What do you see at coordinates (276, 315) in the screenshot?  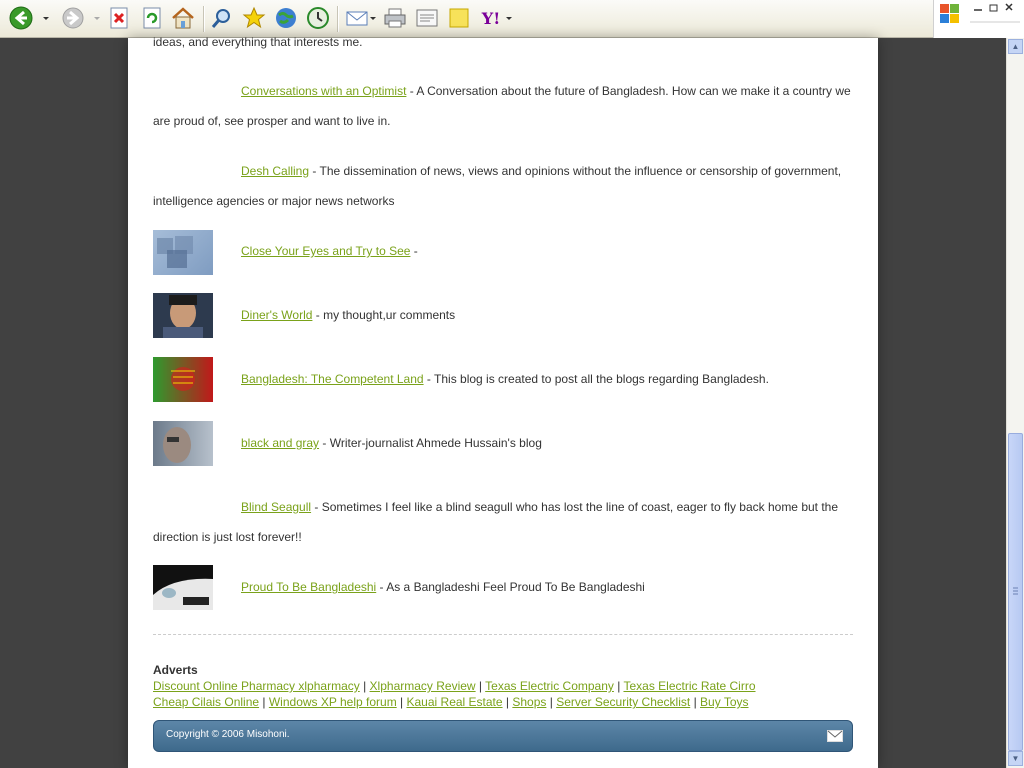 I see `blog-link: Diner's World` at bounding box center [276, 315].